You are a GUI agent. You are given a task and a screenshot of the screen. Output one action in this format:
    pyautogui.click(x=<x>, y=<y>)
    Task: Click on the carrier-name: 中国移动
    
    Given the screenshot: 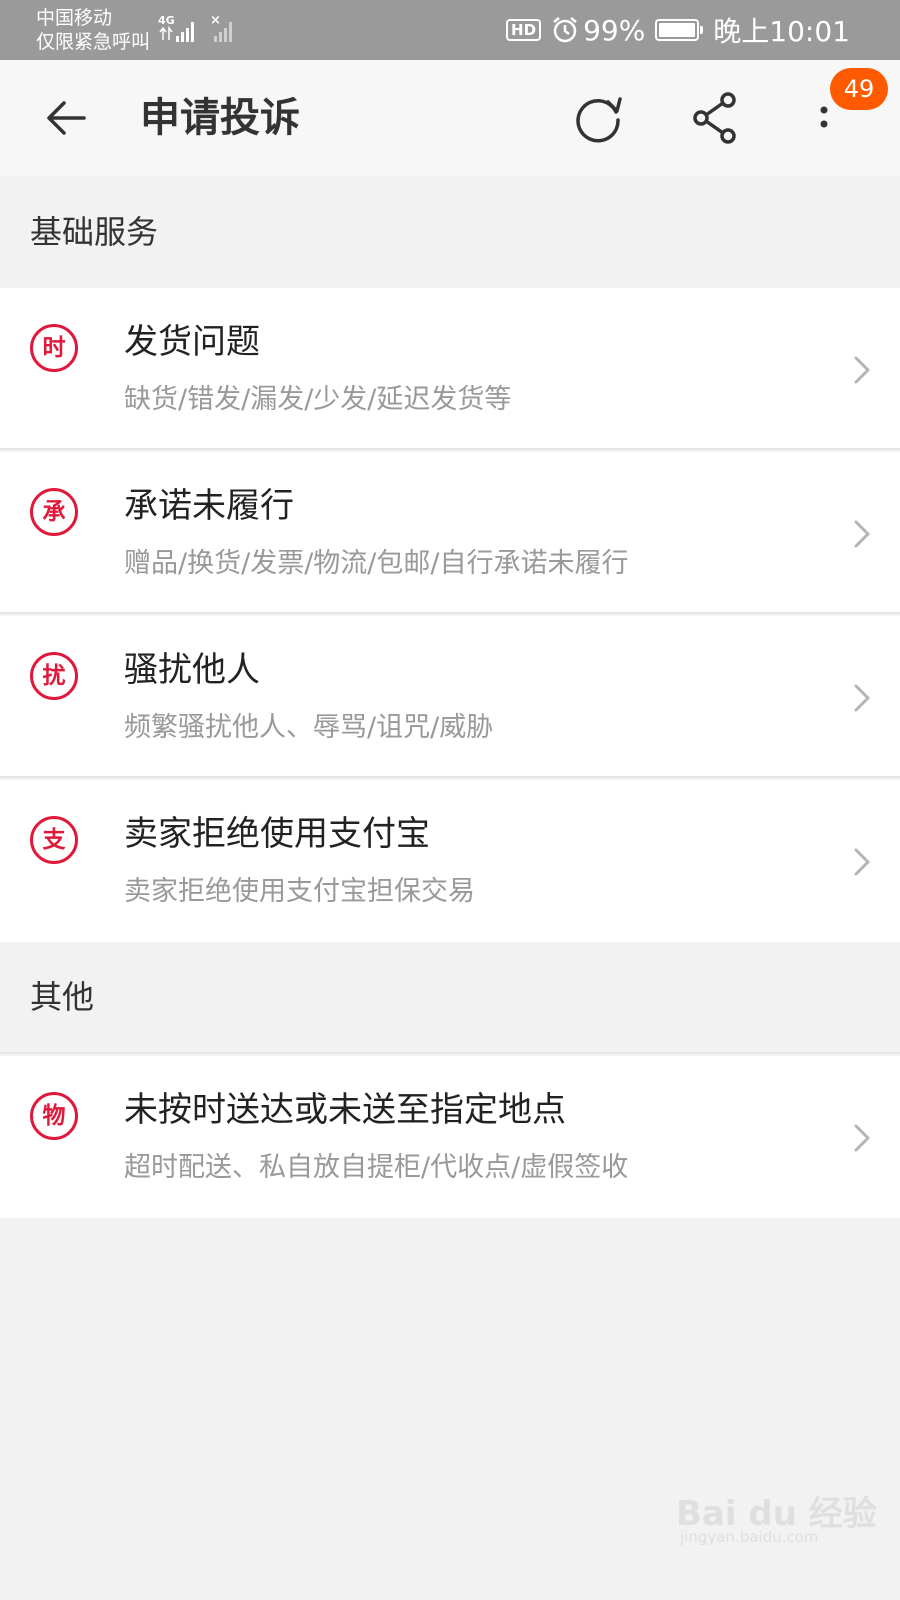 What is the action you would take?
    pyautogui.click(x=74, y=18)
    